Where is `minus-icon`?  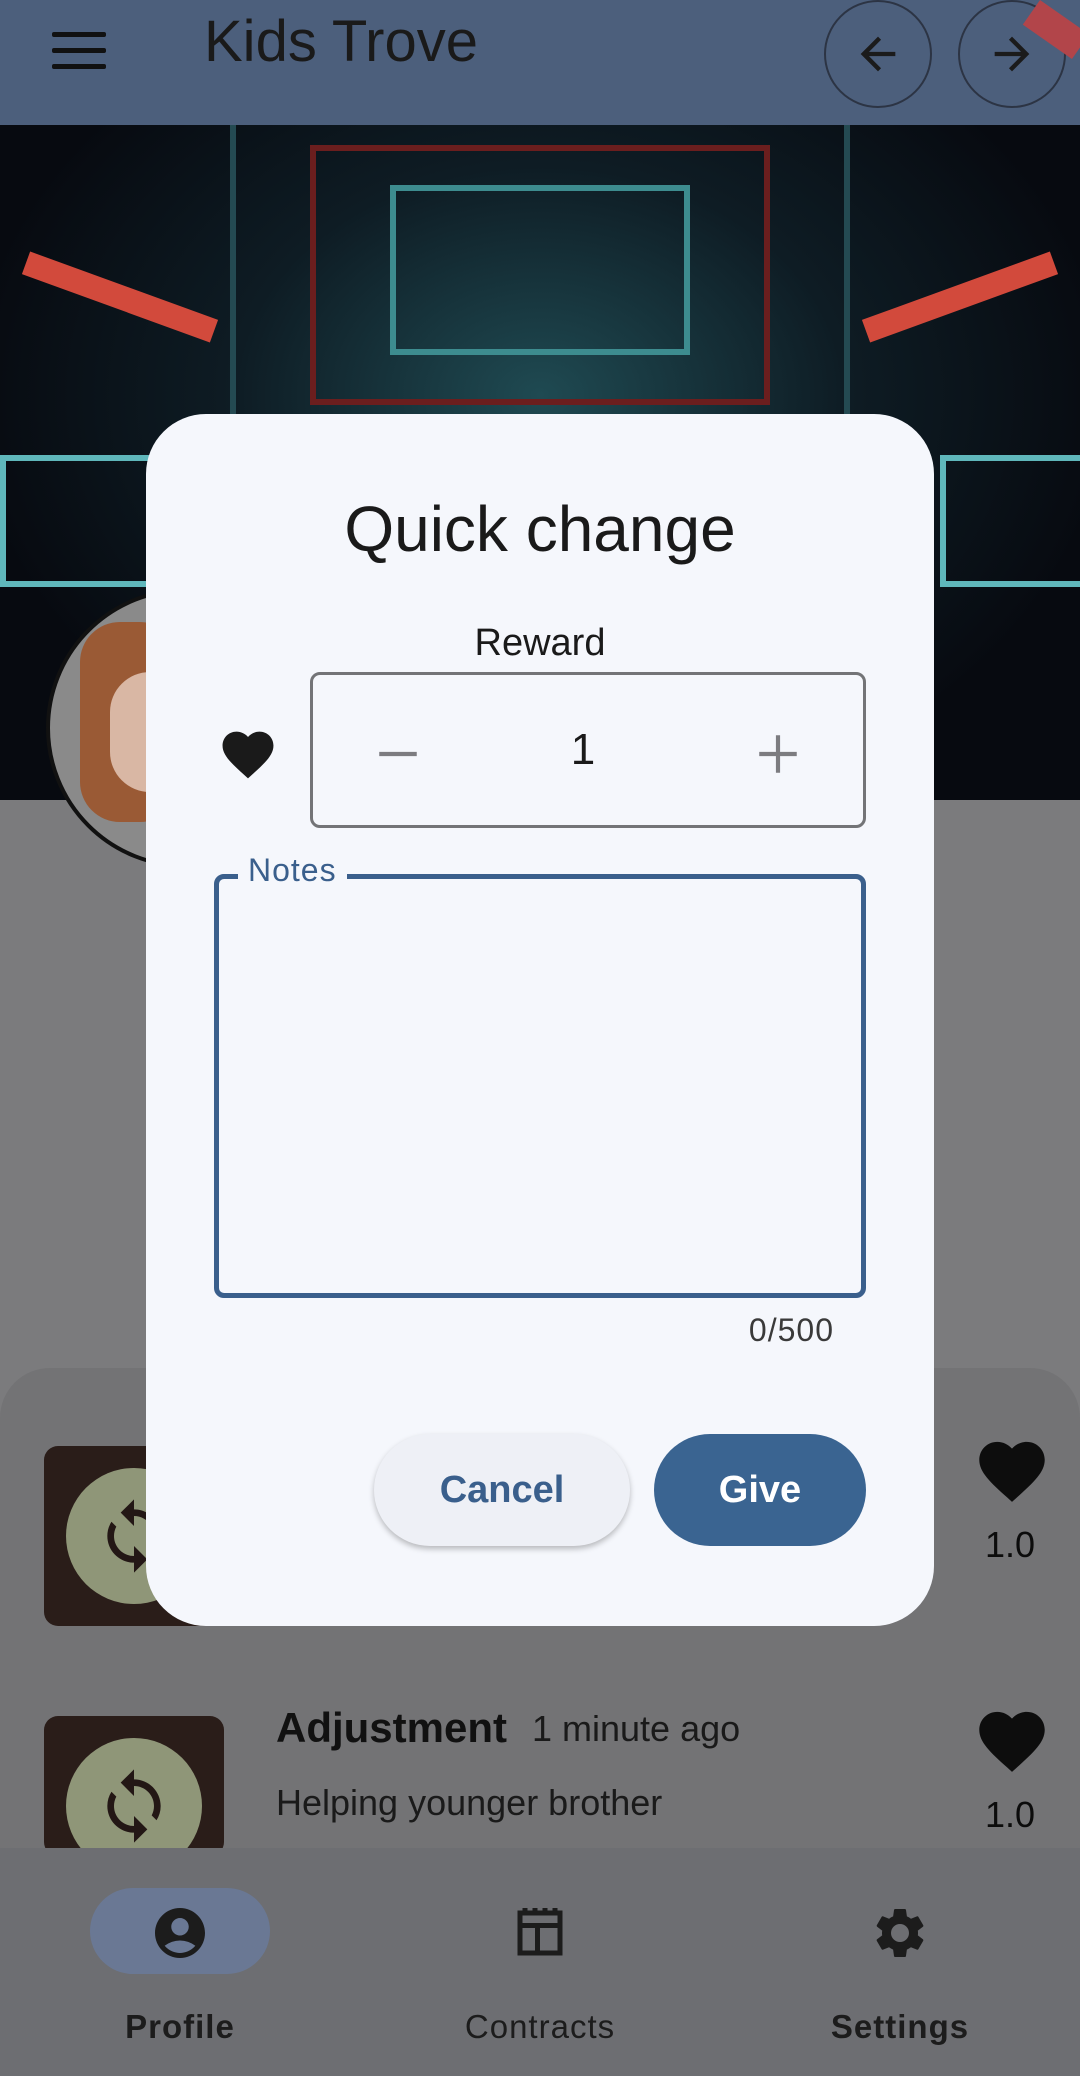 minus-icon is located at coordinates (398, 754).